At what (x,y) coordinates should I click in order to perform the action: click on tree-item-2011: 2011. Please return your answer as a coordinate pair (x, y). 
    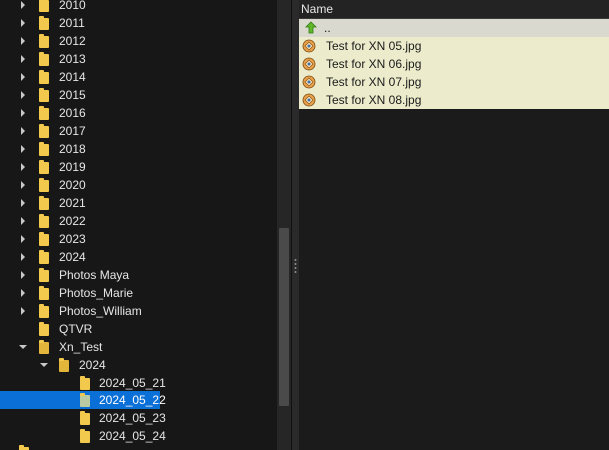
    Looking at the image, I should click on (138, 23).